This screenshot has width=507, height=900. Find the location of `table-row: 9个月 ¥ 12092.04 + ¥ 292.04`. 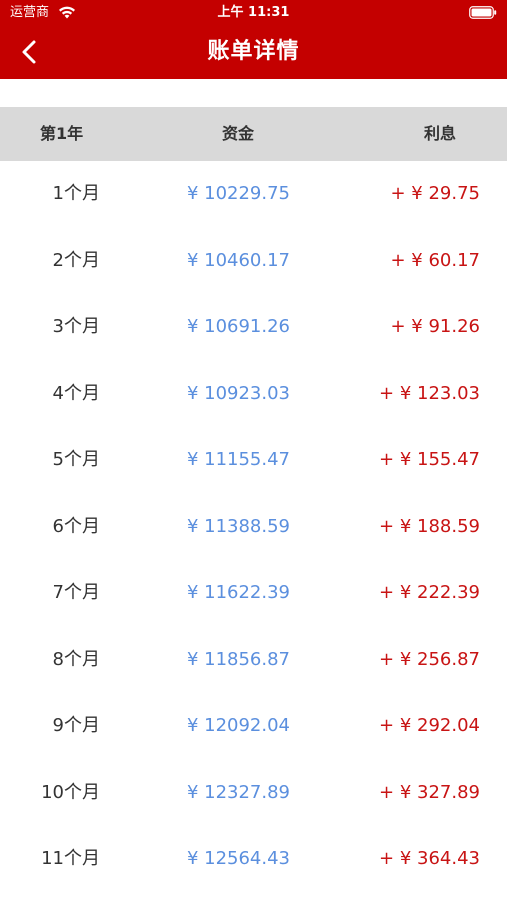

table-row: 9个月 ¥ 12092.04 + ¥ 292.04 is located at coordinates (253, 726).